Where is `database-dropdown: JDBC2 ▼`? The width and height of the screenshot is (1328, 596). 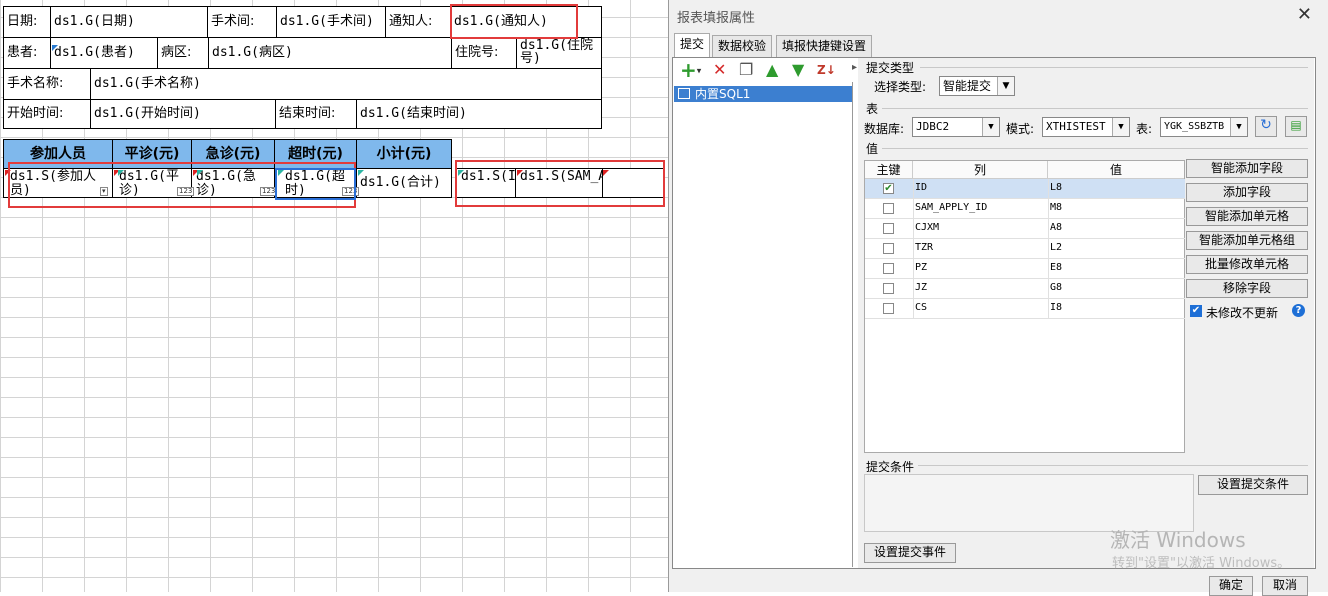 database-dropdown: JDBC2 ▼ is located at coordinates (956, 127).